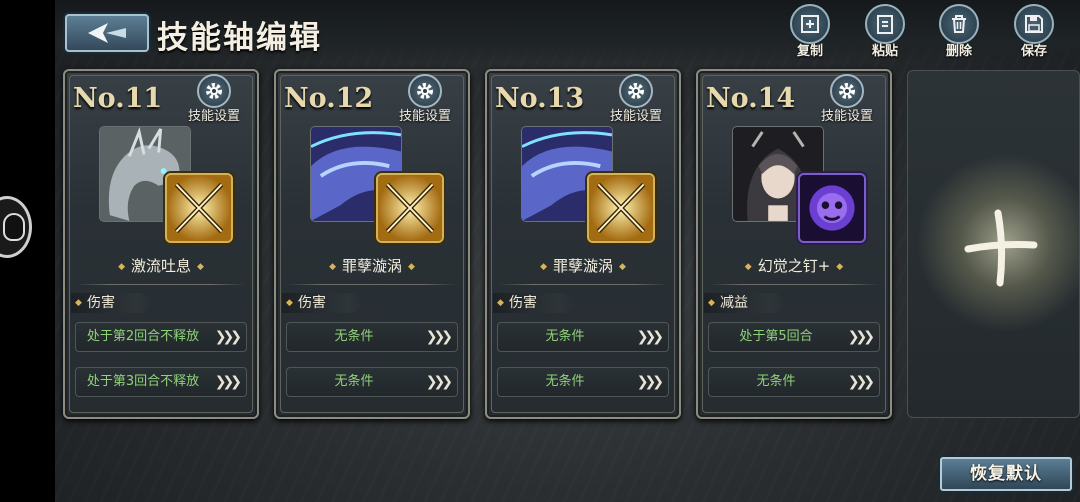 This screenshot has height=502, width=1080. Describe the element at coordinates (776, 336) in the screenshot. I see `condition-text: 处于第5回合` at that location.